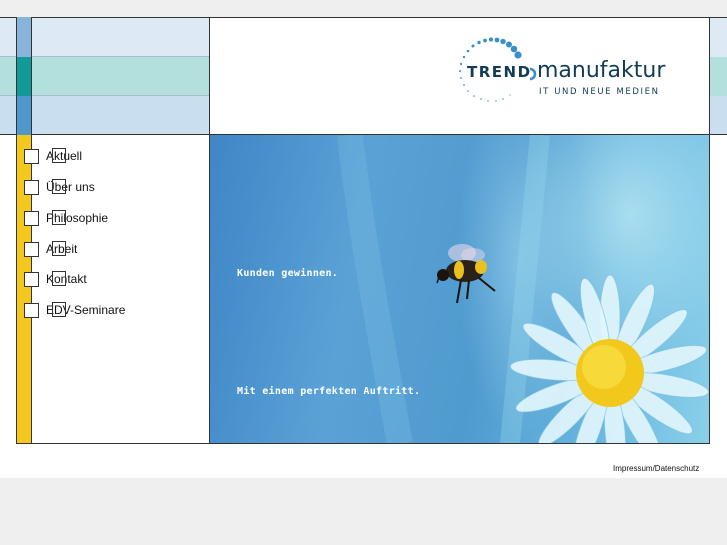 The width and height of the screenshot is (727, 545). I want to click on logo-tagline: IT UND NEUE MEDIEN, so click(599, 92).